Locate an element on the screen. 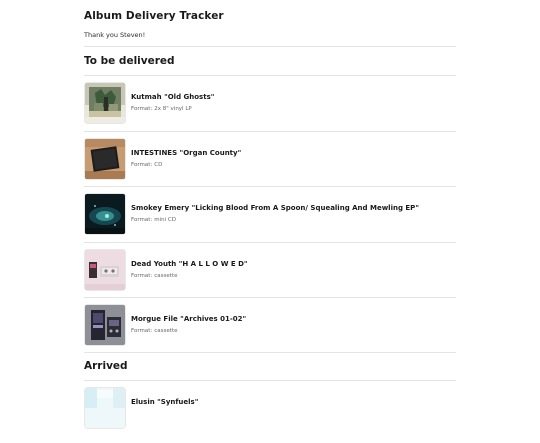 Image resolution: width=540 pixels, height=443 pixels. item-title: Kutmah "Old Ghosts" is located at coordinates (173, 97).